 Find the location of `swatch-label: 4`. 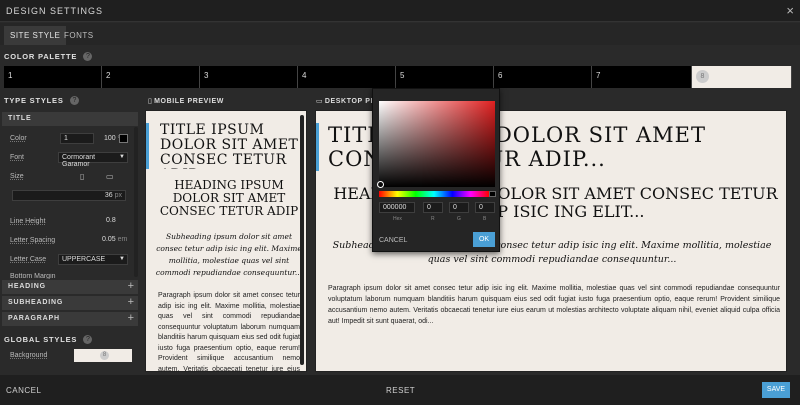

swatch-label: 4 is located at coordinates (304, 75).